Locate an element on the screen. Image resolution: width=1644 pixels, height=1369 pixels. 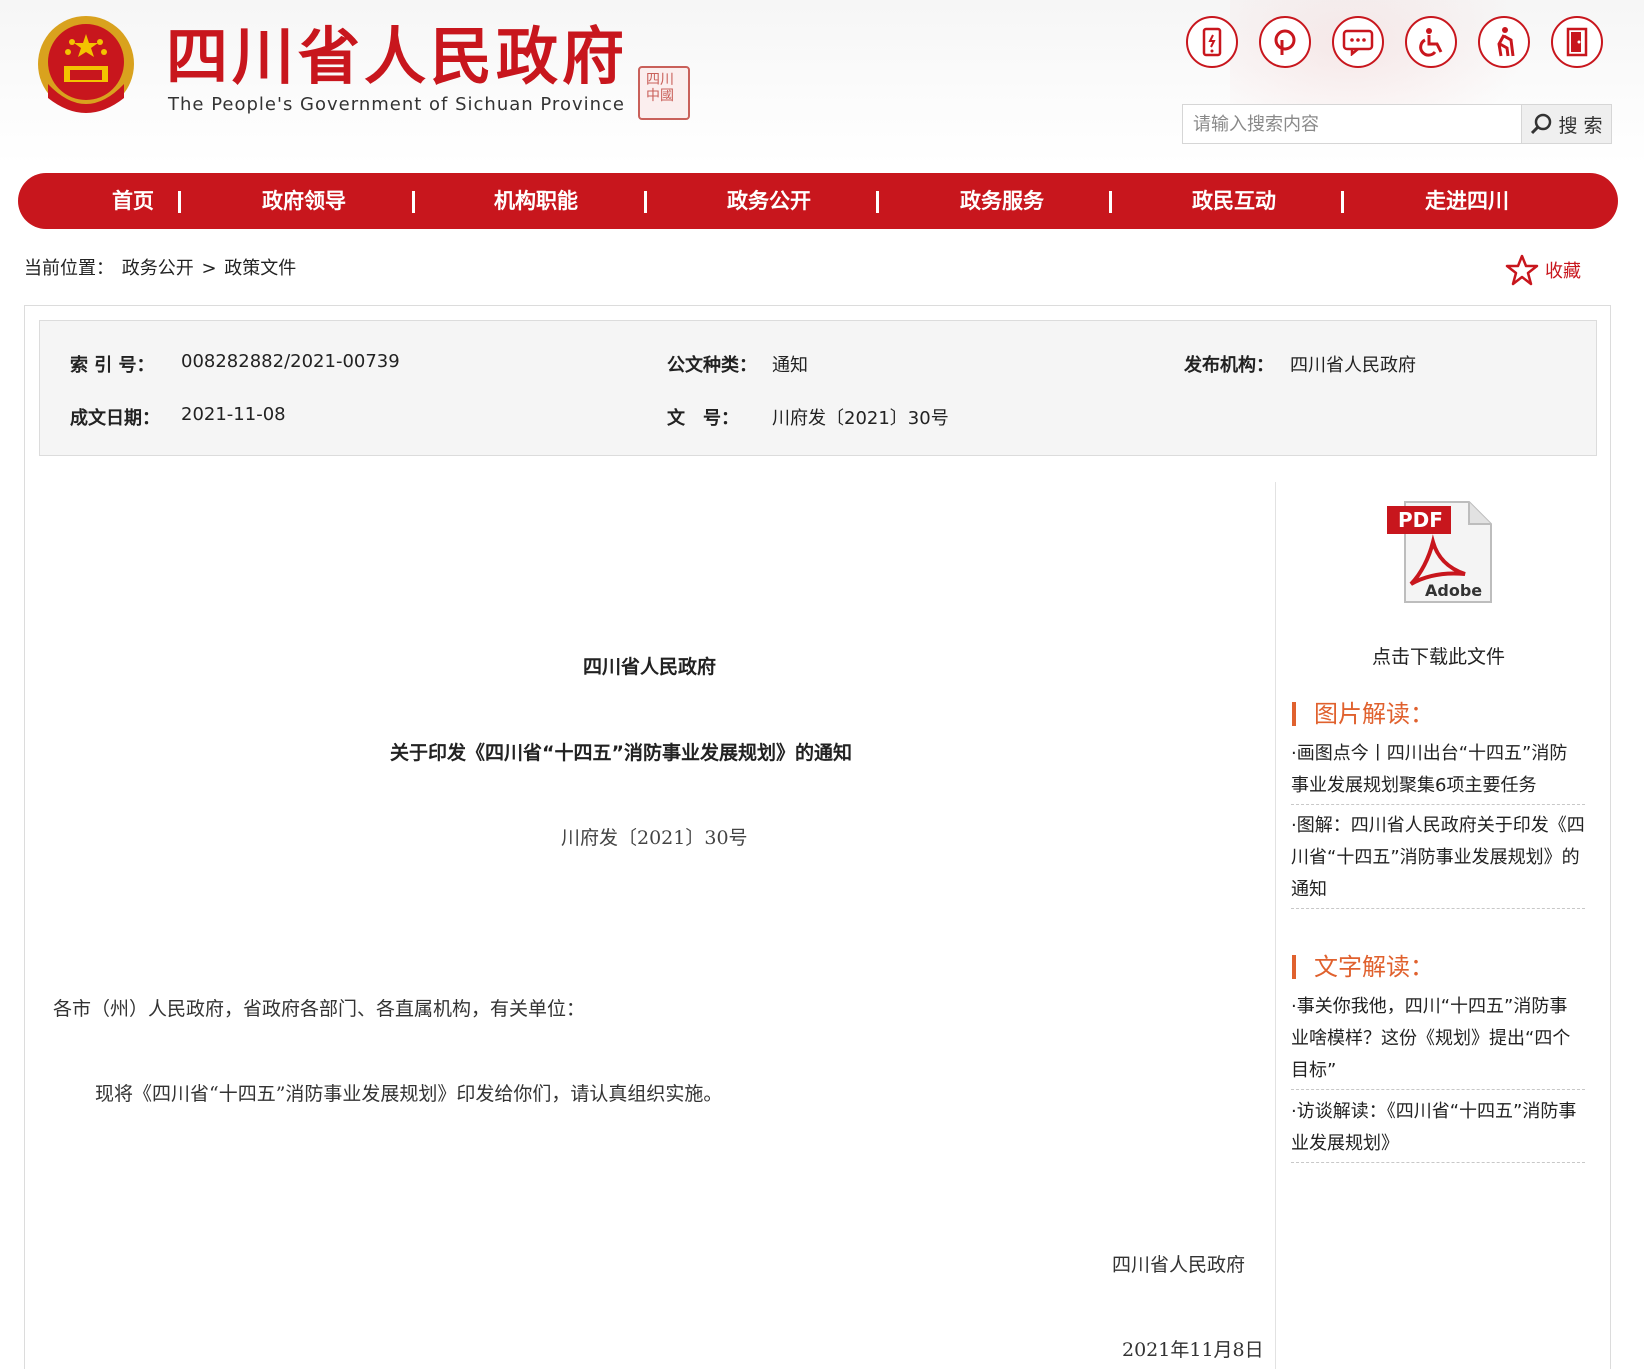
login-icon is located at coordinates (1577, 42).